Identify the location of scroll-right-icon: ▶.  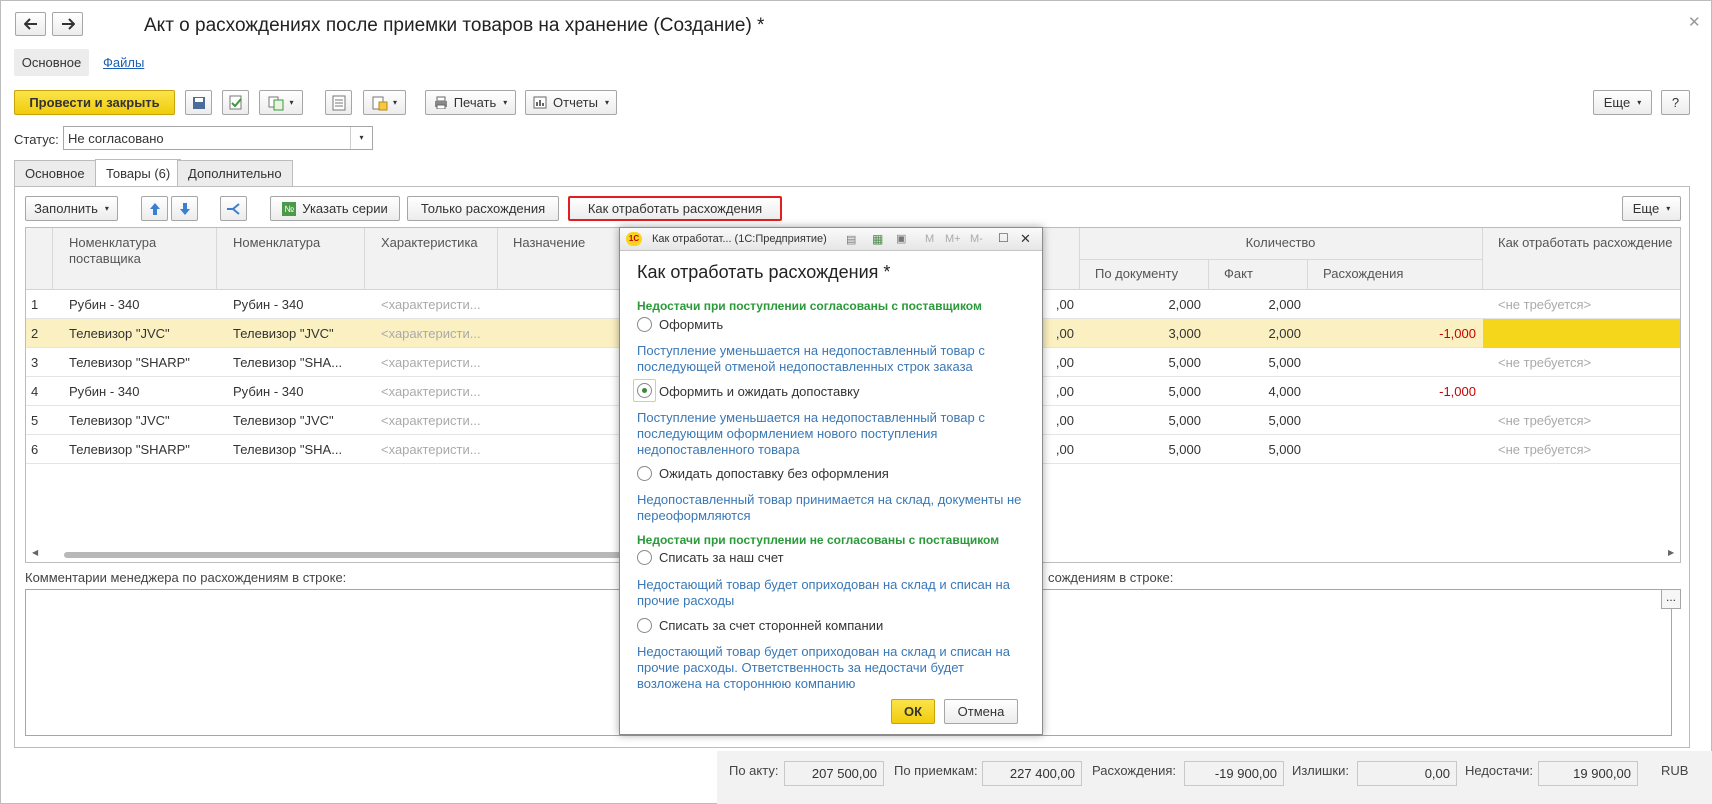
(1671, 552).